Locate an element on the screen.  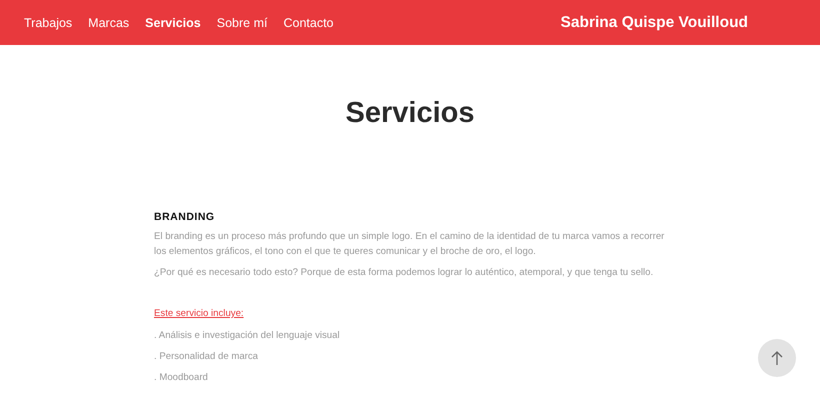
paragraph: El branding es un proceso más profundo que un simple logo. En el camino de la identidad de tu marca vamos a recorrer los elementos gráficos, el tono con el que te queres comunicar y el broche de oro, el logo. is located at coordinates (410, 244).